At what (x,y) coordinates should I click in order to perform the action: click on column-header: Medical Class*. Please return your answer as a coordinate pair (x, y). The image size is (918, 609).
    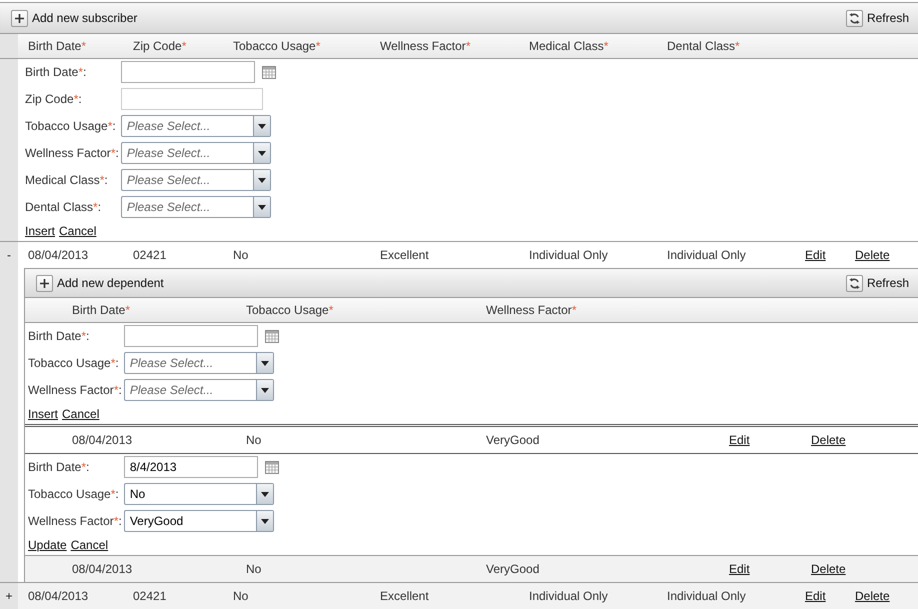
    Looking at the image, I should click on (588, 46).